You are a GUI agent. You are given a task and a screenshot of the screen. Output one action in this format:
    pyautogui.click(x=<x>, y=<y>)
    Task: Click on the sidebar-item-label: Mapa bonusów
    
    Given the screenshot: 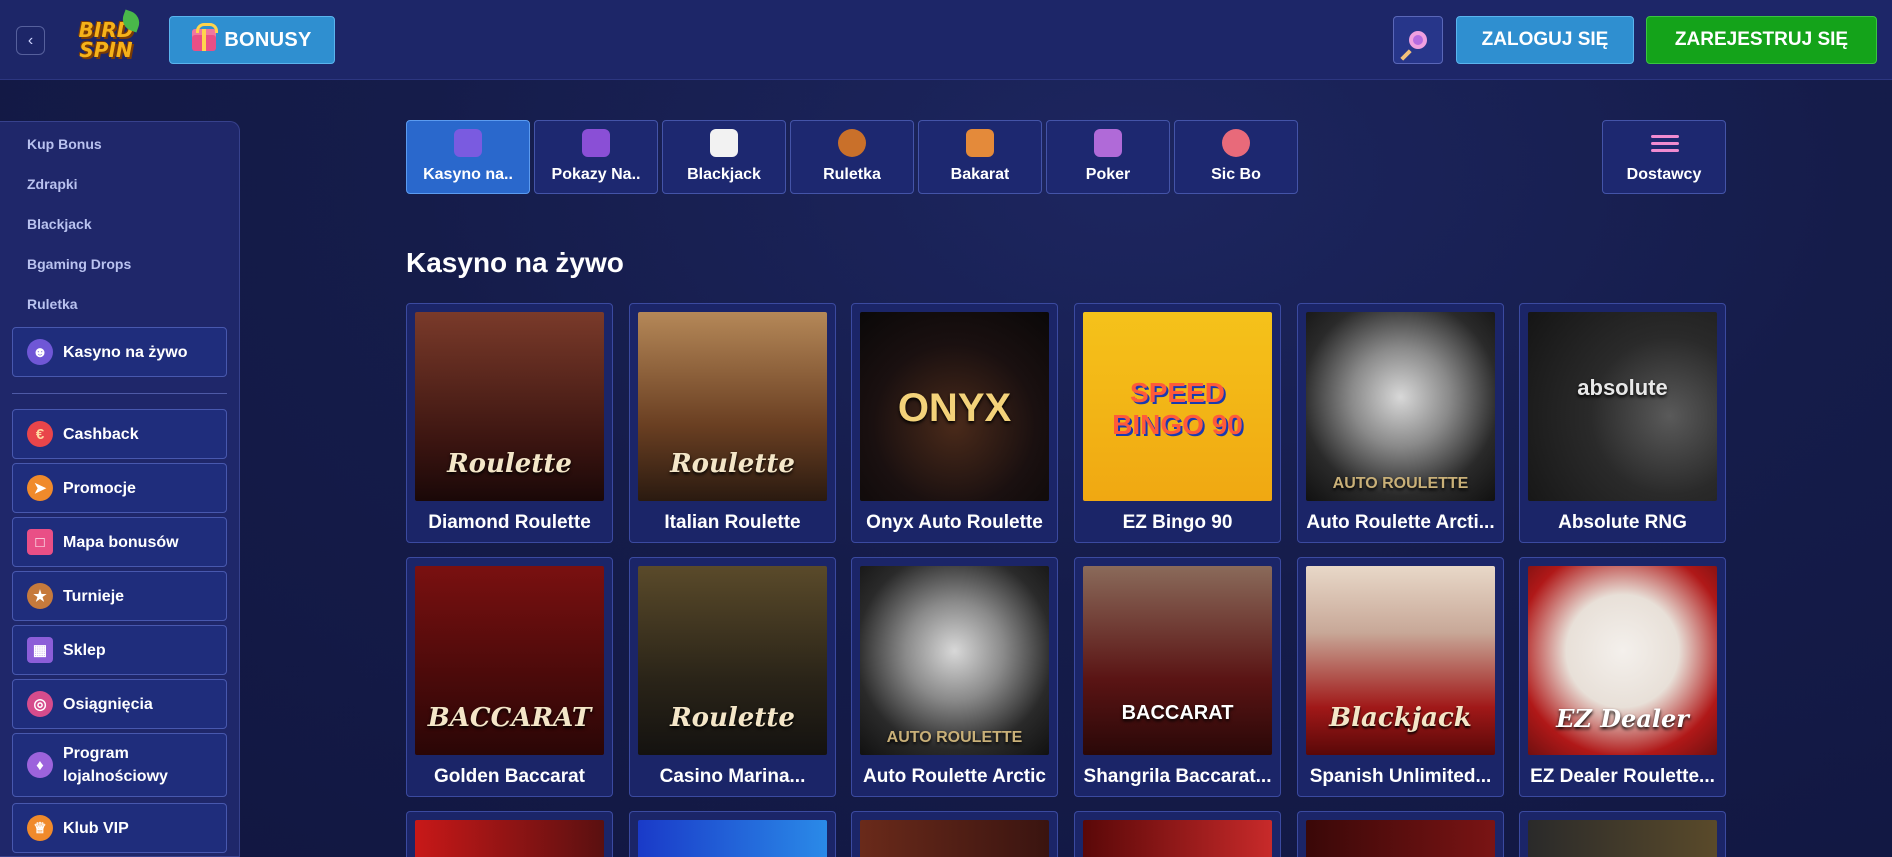 What is the action you would take?
    pyautogui.click(x=121, y=542)
    